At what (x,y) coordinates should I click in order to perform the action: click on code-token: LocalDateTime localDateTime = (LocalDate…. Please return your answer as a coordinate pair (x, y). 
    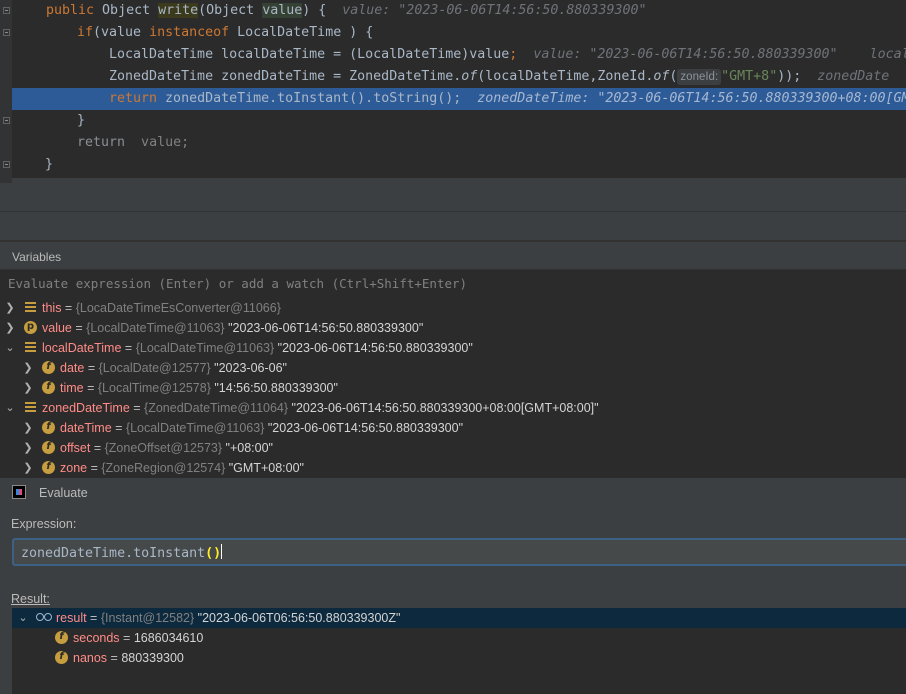
    Looking at the image, I should click on (309, 54).